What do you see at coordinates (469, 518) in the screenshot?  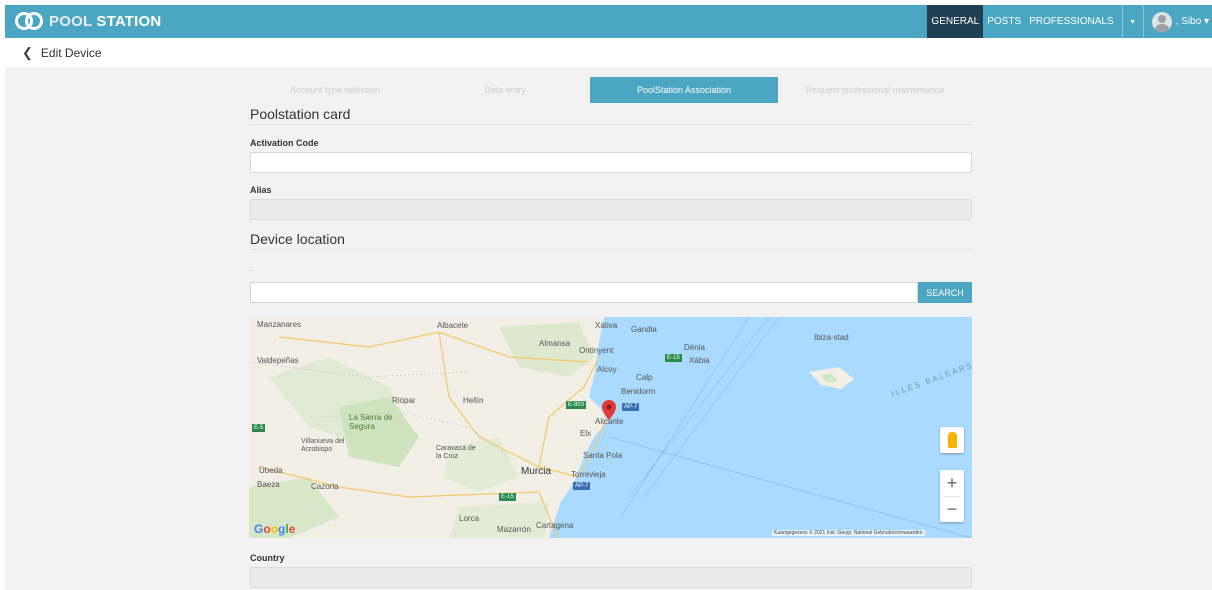 I see `map-label: Lorca` at bounding box center [469, 518].